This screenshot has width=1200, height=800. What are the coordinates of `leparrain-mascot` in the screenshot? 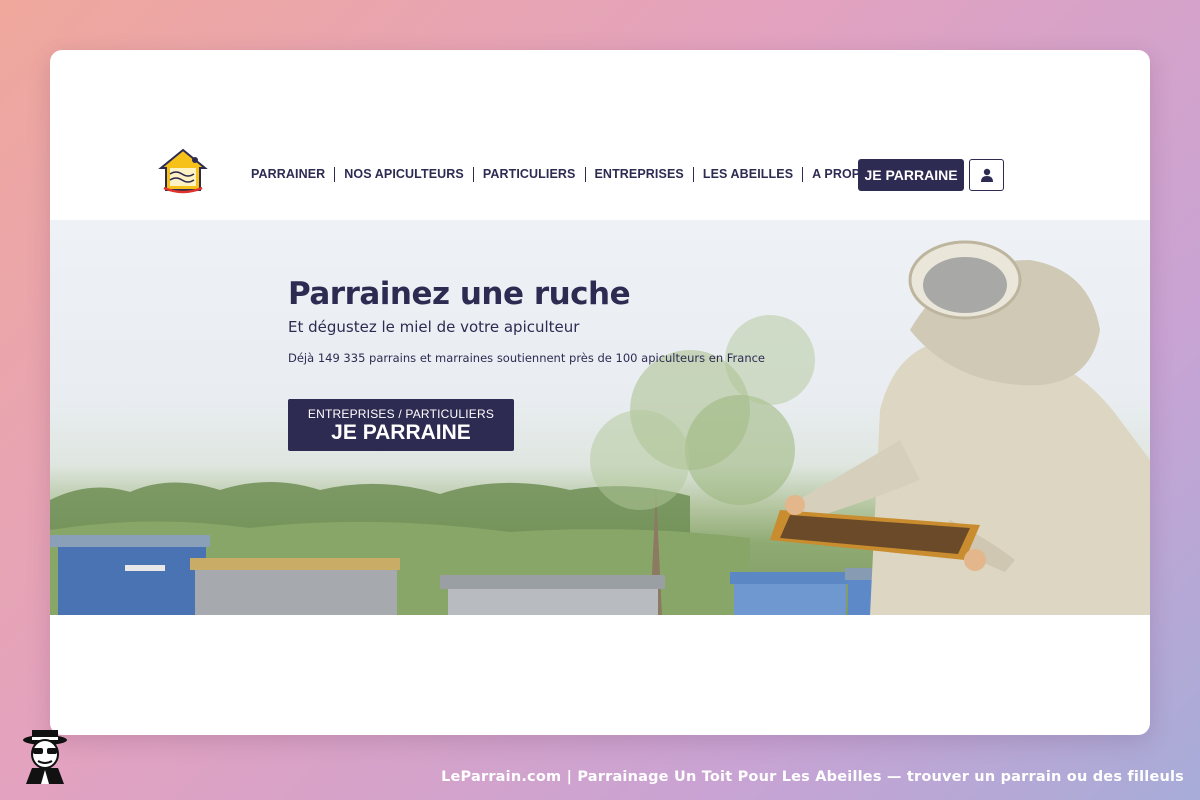 It's located at (45, 756).